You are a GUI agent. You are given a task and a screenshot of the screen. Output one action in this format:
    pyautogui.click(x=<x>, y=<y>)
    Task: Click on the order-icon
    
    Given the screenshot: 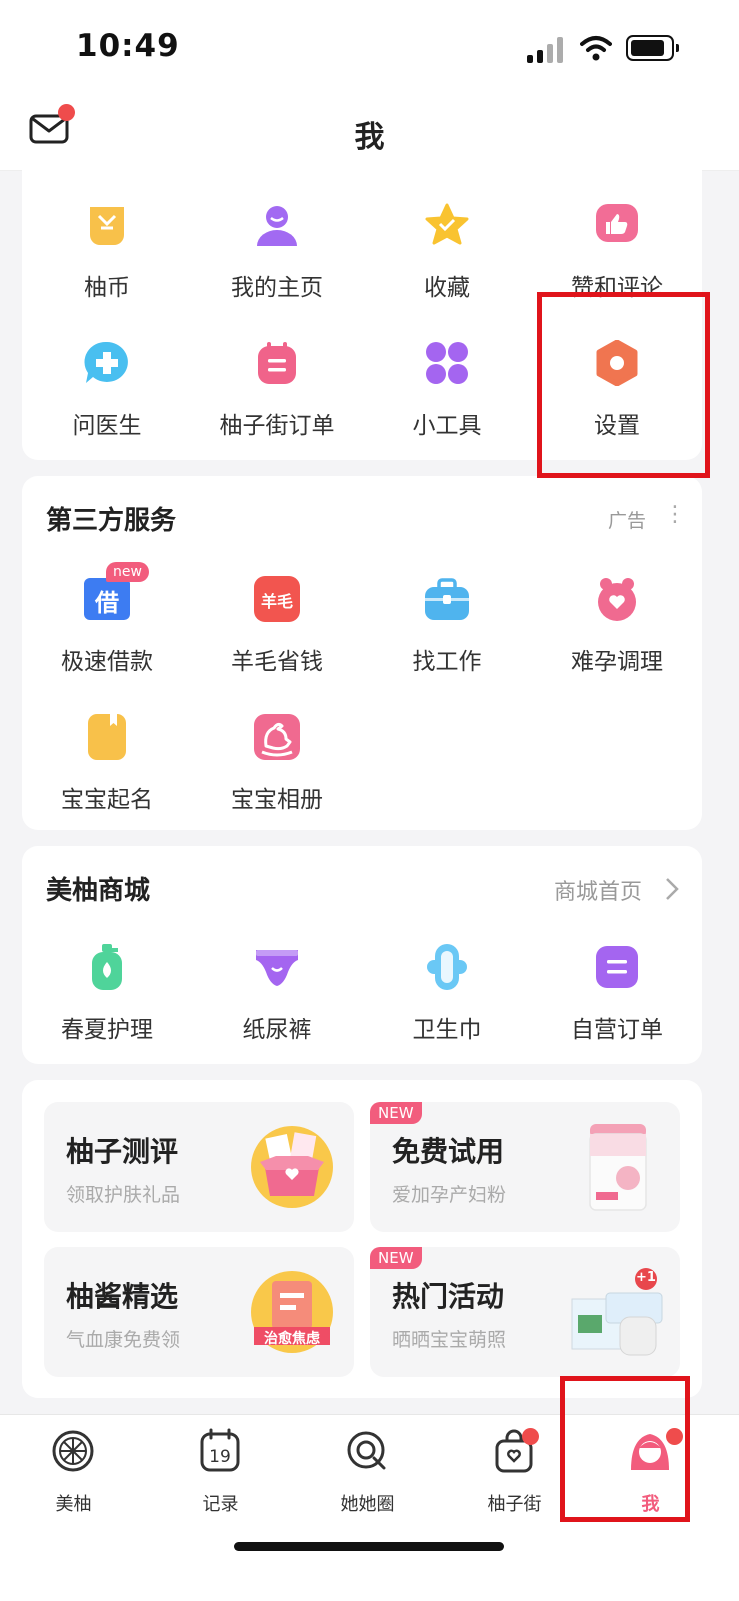 What is the action you would take?
    pyautogui.click(x=277, y=363)
    